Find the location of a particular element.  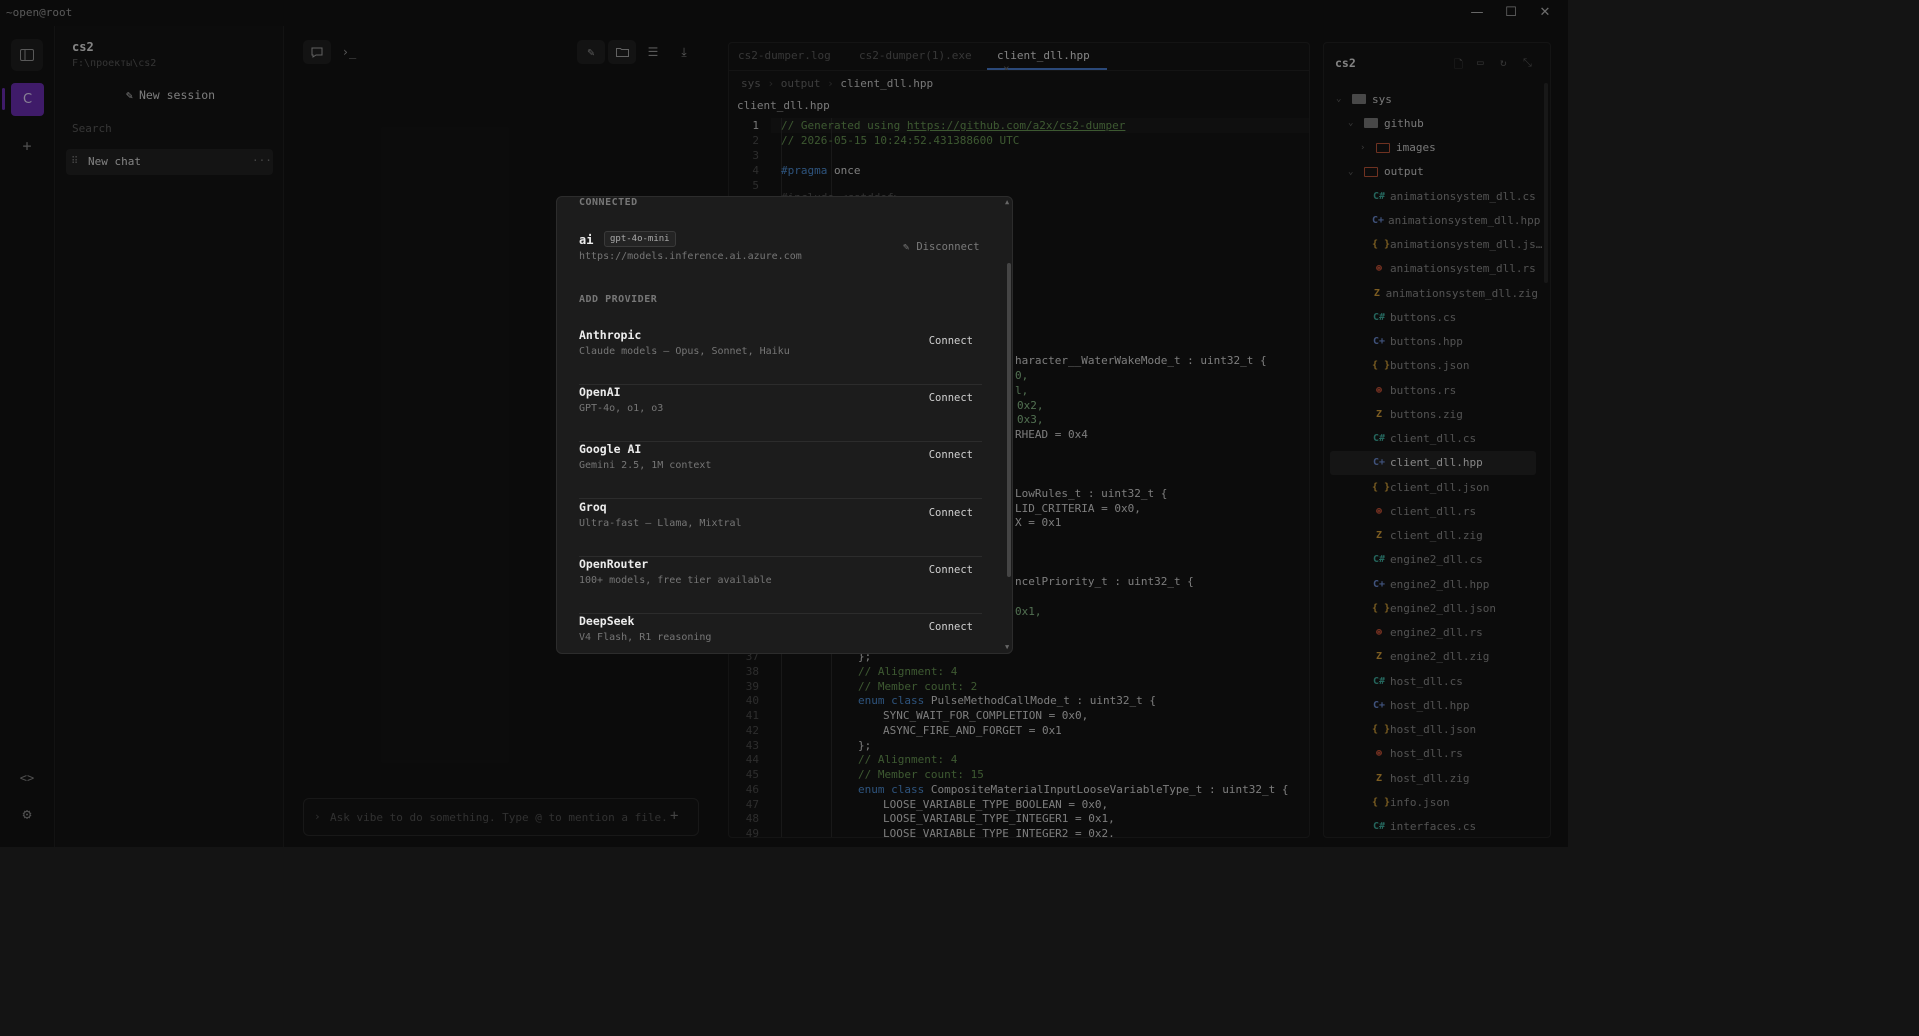

pencil-icon: ✎ is located at coordinates (906, 247).